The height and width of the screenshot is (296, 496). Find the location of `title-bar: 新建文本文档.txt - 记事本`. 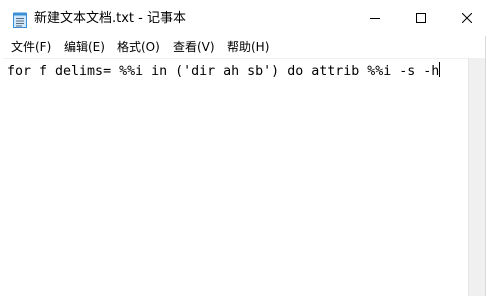

title-bar: 新建文本文档.txt - 记事本 is located at coordinates (248, 18).